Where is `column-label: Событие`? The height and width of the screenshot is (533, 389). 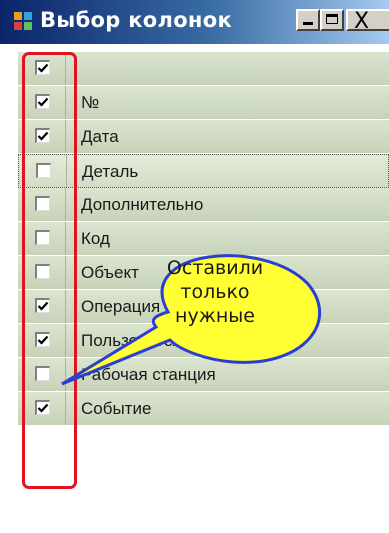 column-label: Событие is located at coordinates (116, 408).